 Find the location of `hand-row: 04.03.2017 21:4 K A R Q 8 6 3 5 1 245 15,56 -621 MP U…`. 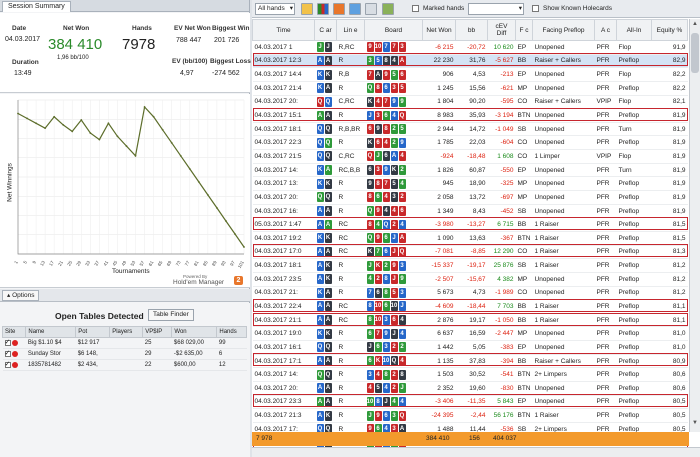

hand-row: 04.03.2017 21:4 K A R Q 8 6 3 5 1 245 15,56 -621 MP U… is located at coordinates (470, 88).